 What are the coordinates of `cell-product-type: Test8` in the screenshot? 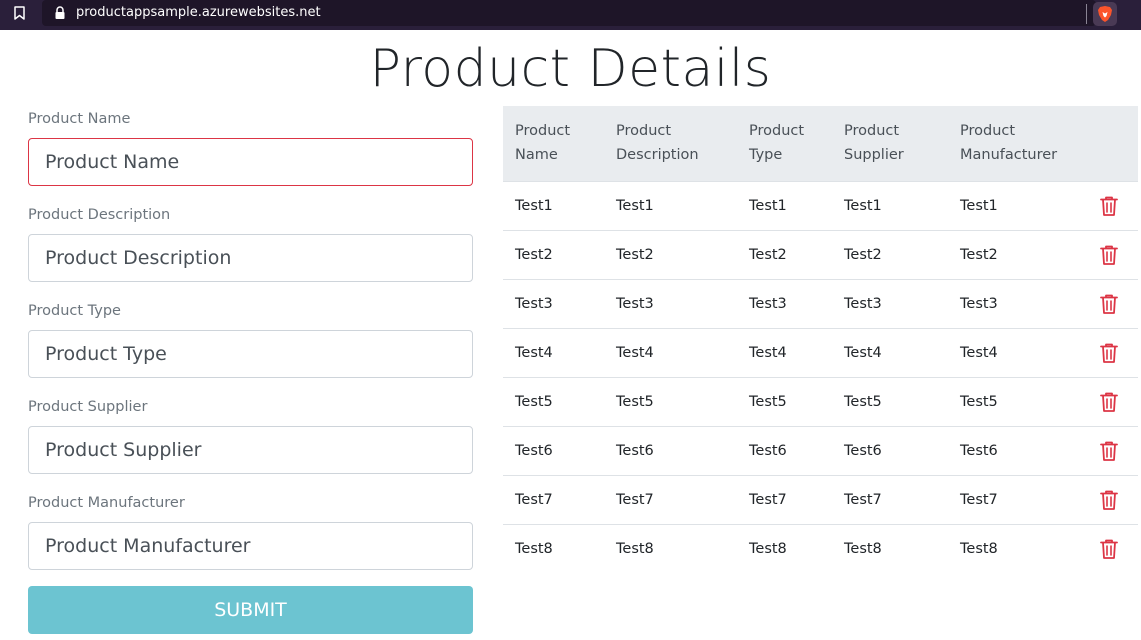 It's located at (784, 548).